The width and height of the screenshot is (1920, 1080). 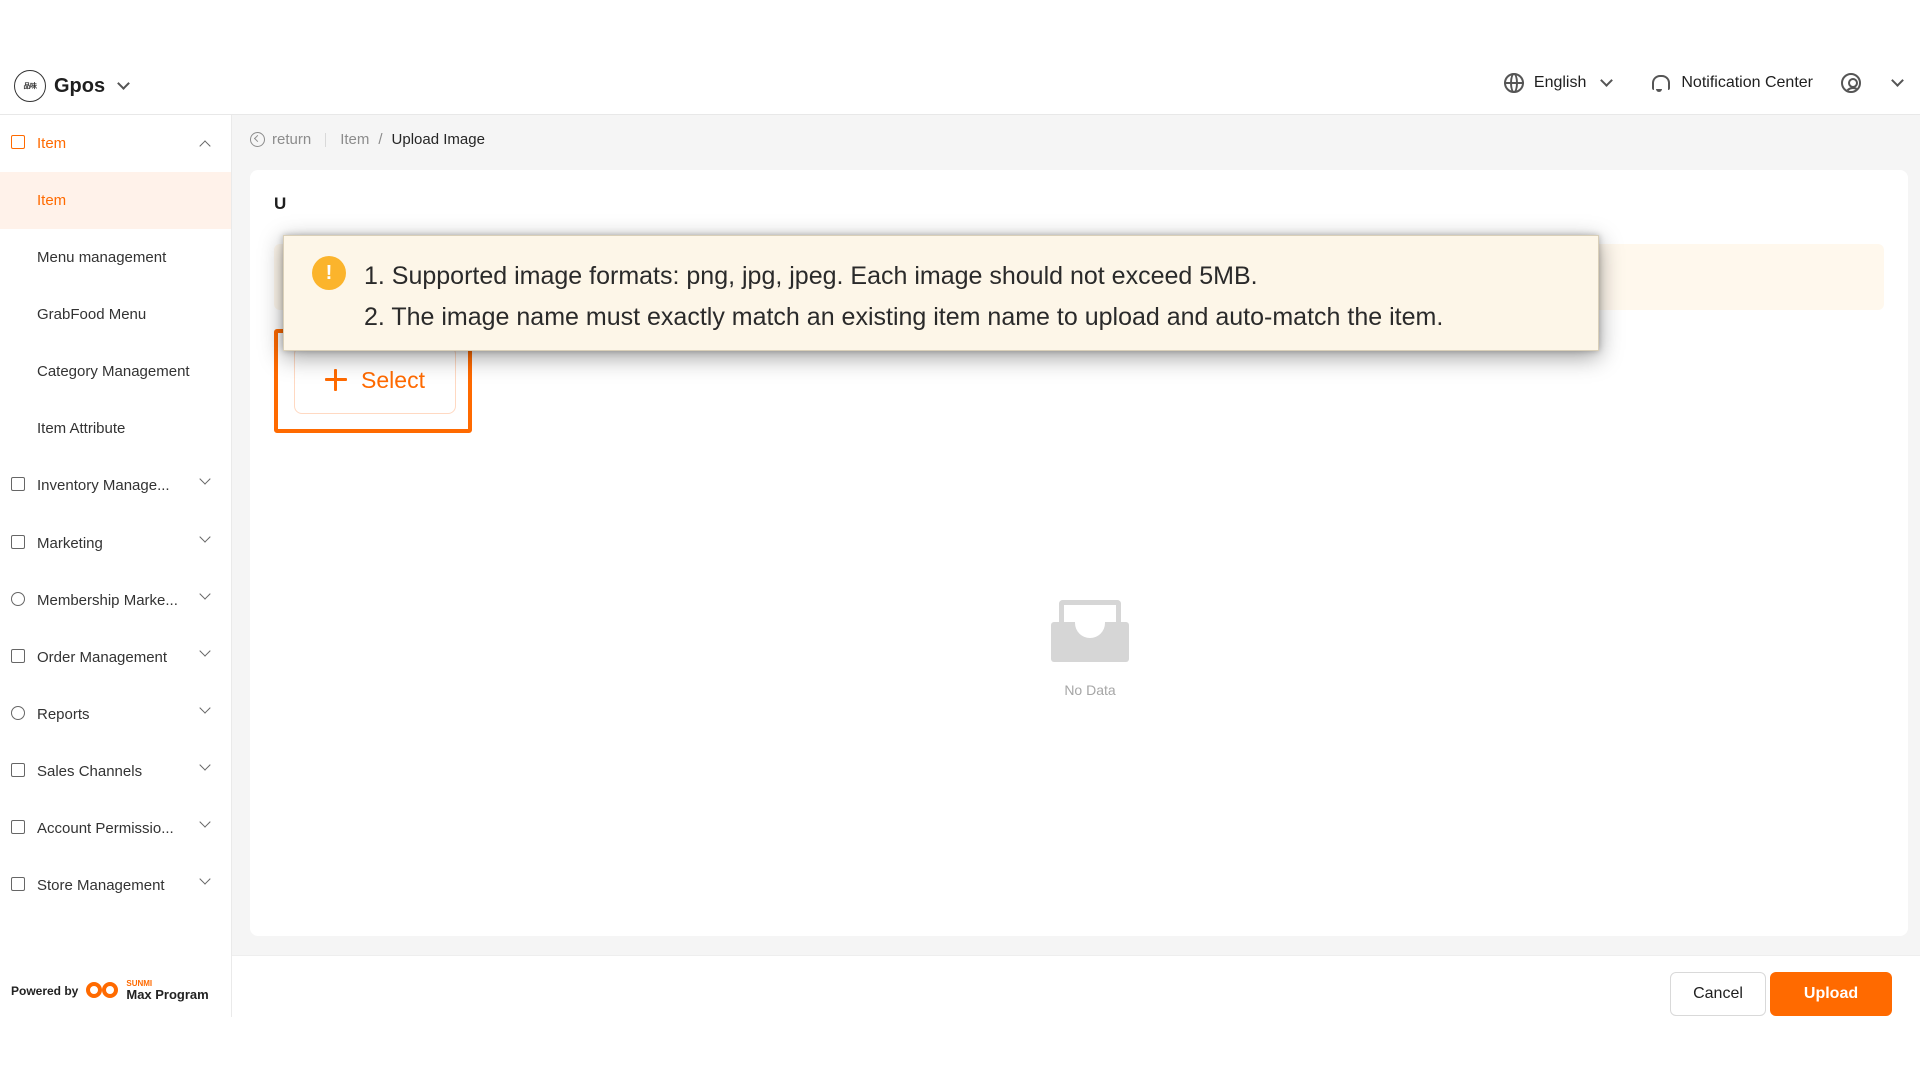 I want to click on sidebar-item-store-management: Store Management, so click(x=115, y=885).